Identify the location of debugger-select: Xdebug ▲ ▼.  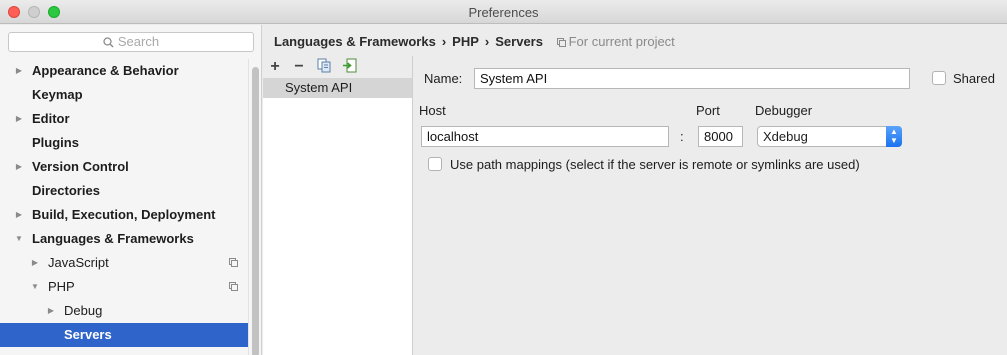
(829, 136).